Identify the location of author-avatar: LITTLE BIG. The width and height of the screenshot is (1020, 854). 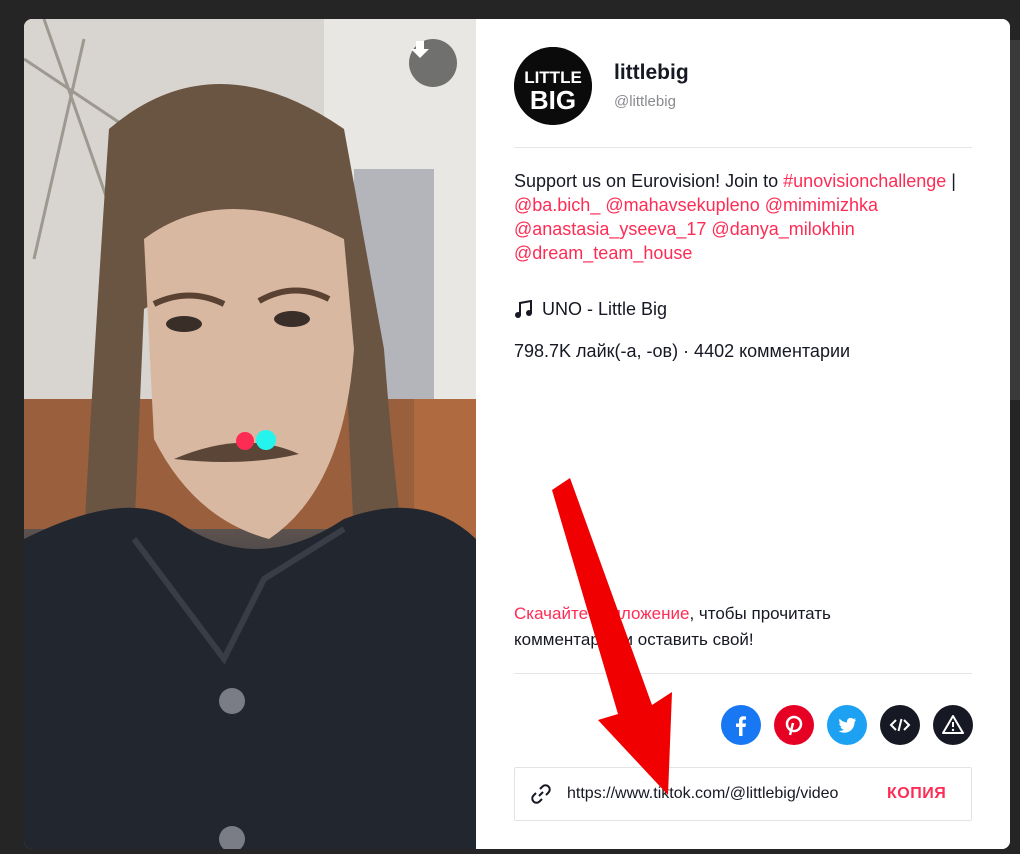
(553, 86).